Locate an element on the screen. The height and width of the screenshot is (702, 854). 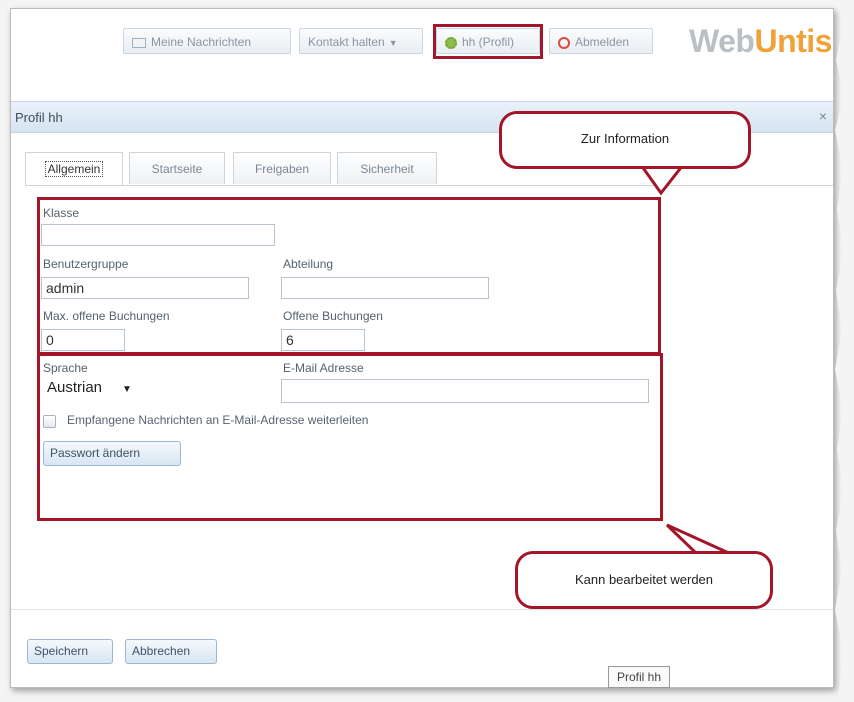
save-button: Speichern is located at coordinates (70, 651).